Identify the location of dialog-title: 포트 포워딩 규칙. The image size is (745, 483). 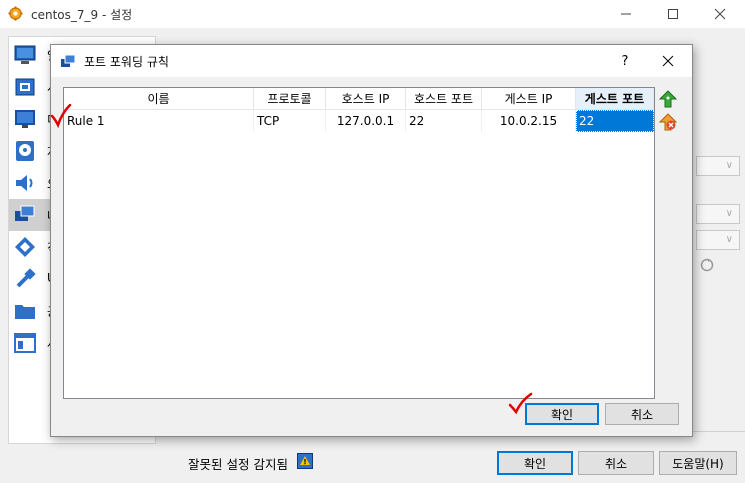
(126, 62).